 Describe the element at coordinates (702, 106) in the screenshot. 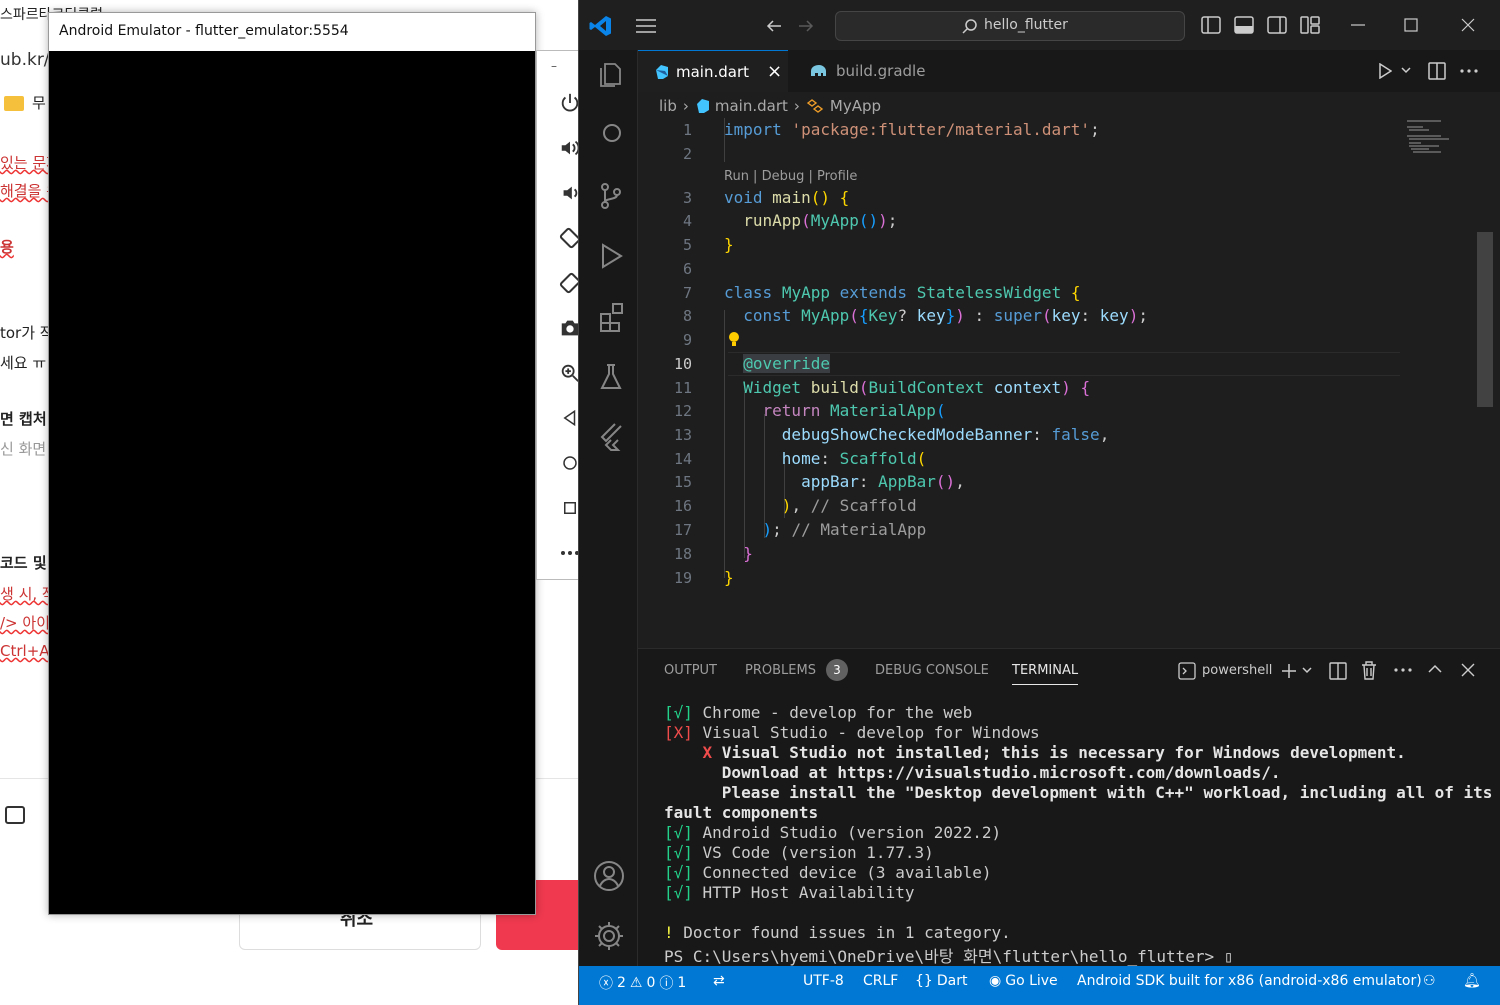

I see `dart-file-icon` at that location.